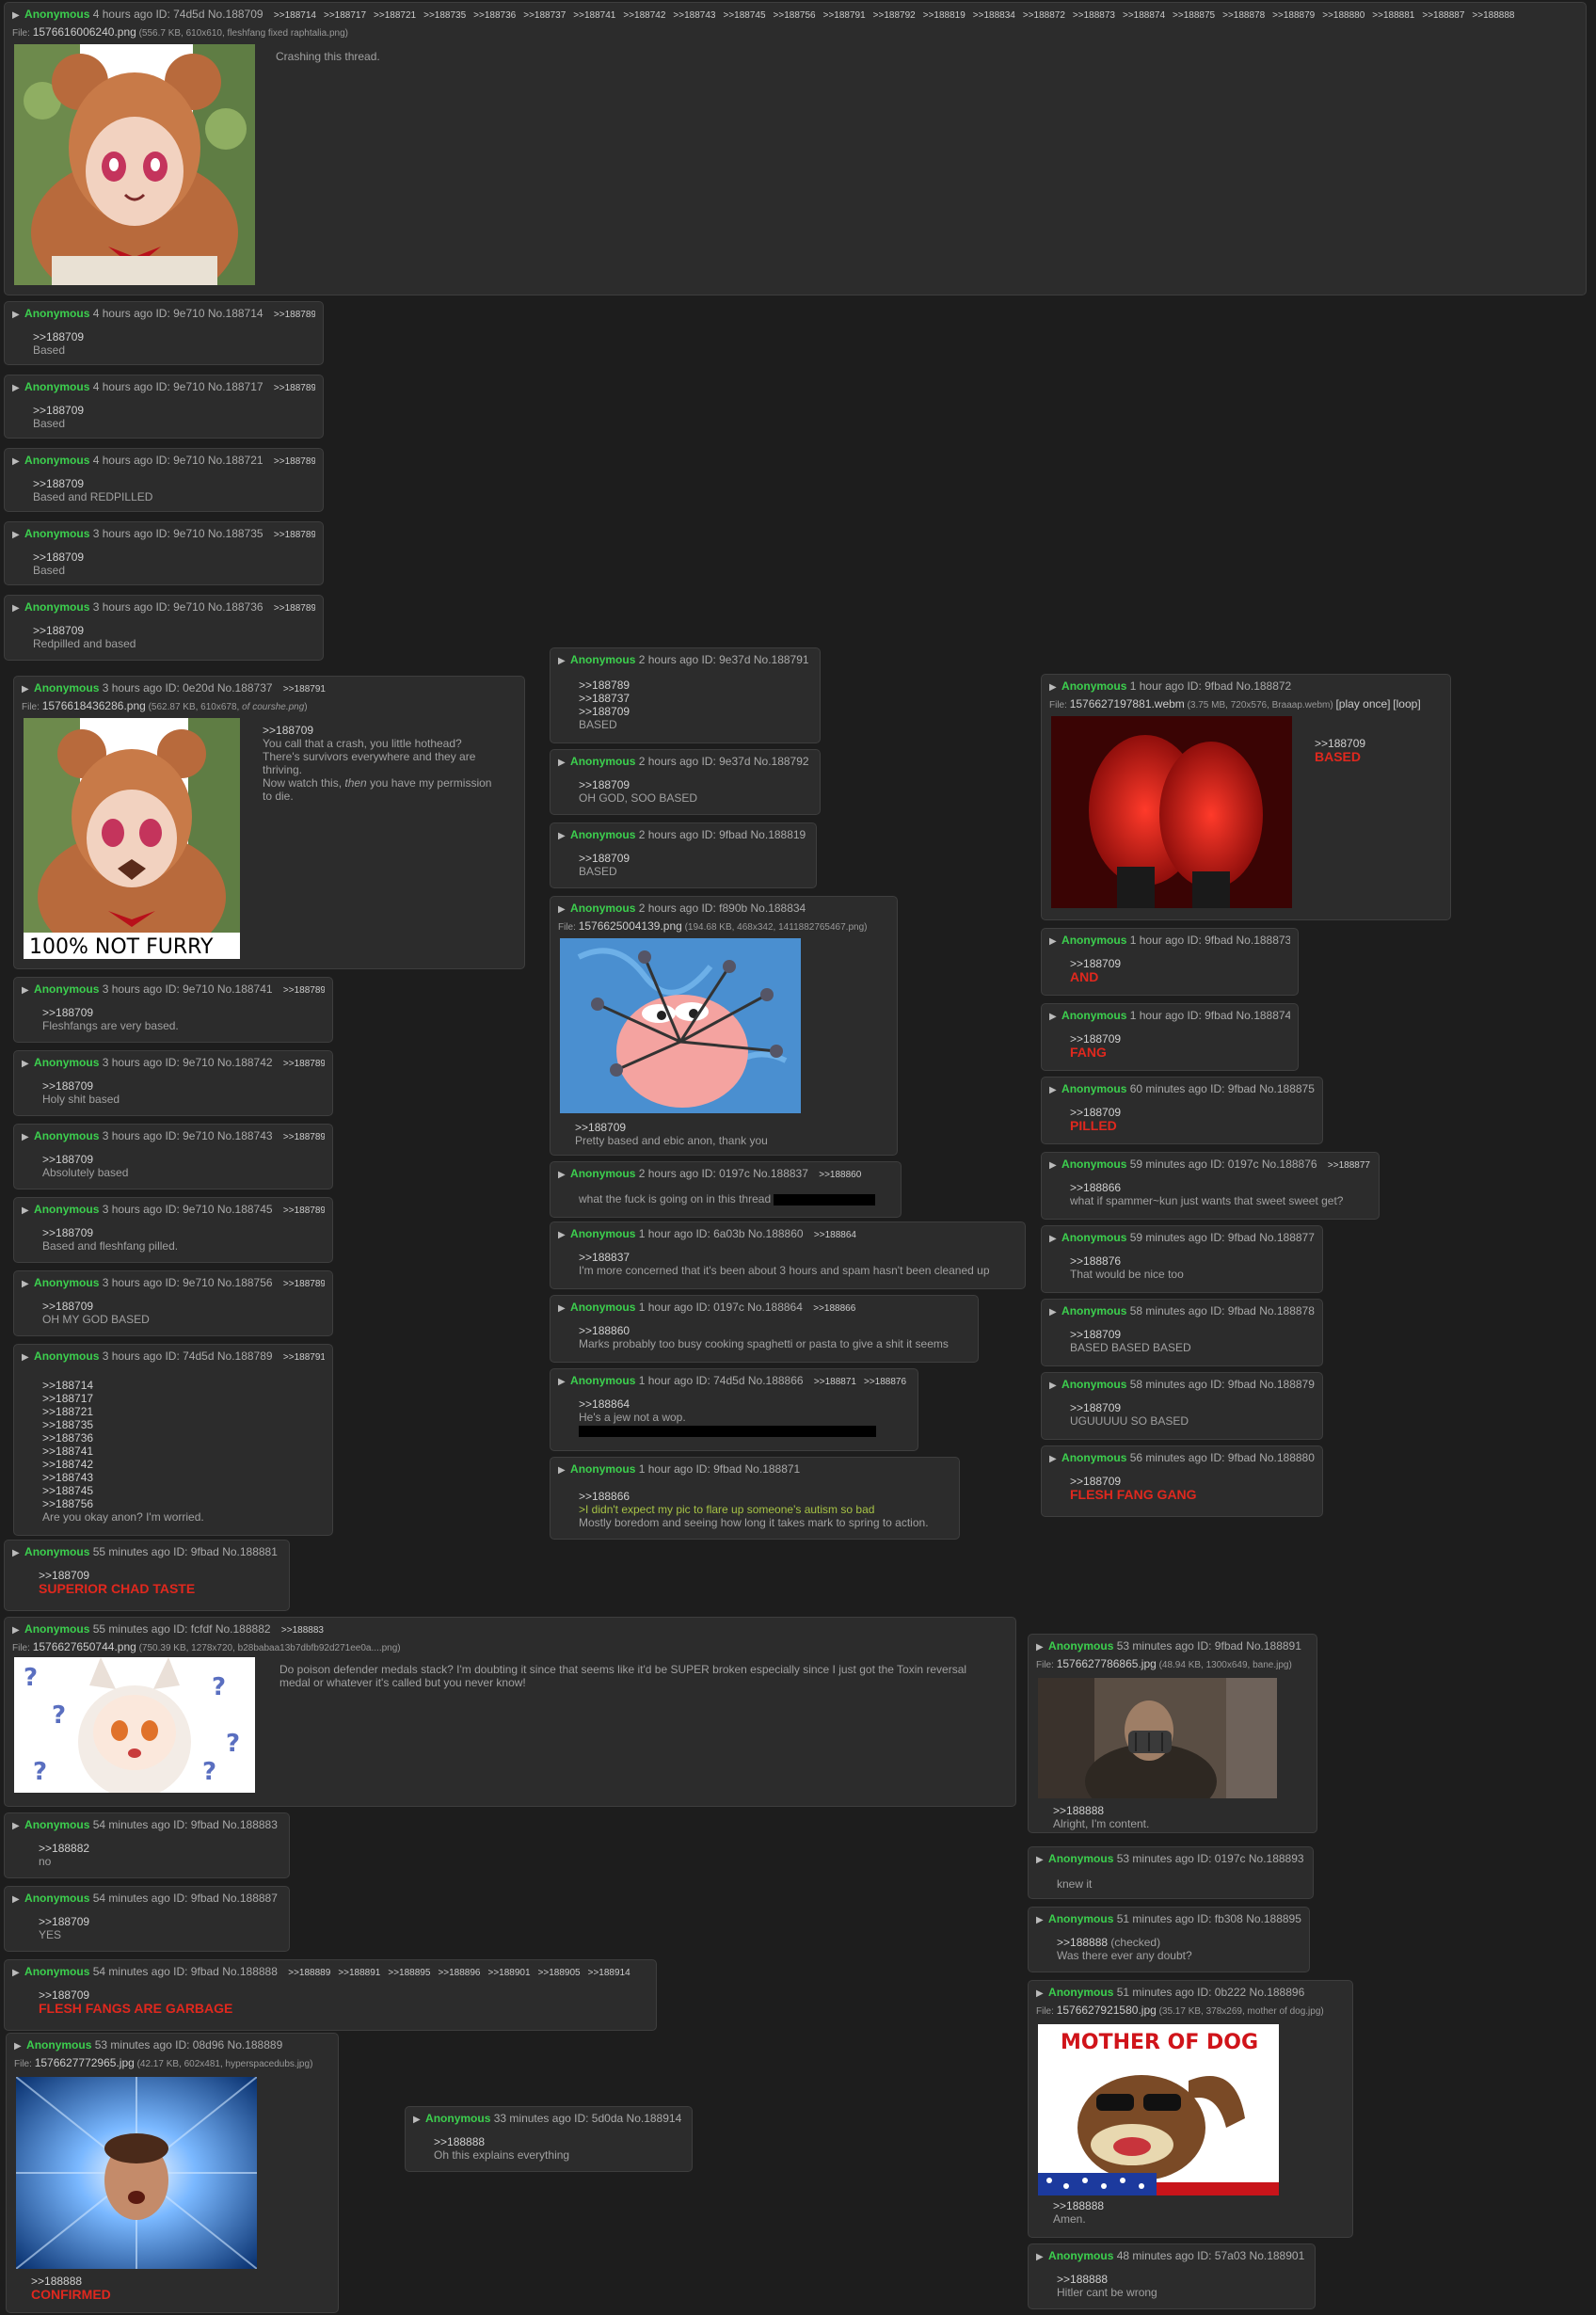 Image resolution: width=1596 pixels, height=2315 pixels. I want to click on reply-link: >>188896, so click(459, 1973).